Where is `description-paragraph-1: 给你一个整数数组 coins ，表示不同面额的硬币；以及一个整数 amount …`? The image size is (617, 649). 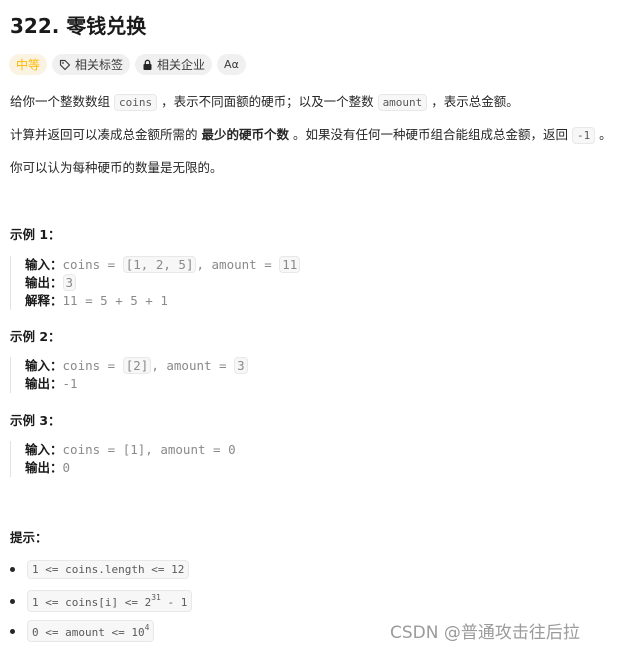 description-paragraph-1: 给你一个整数数组 coins ，表示不同面额的硬币；以及一个整数 amount … is located at coordinates (264, 101).